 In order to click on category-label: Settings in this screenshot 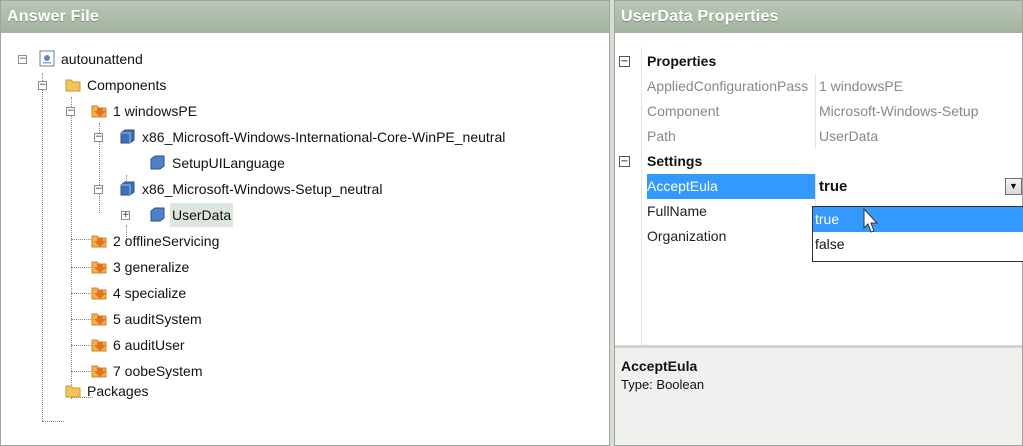, I will do `click(675, 161)`.